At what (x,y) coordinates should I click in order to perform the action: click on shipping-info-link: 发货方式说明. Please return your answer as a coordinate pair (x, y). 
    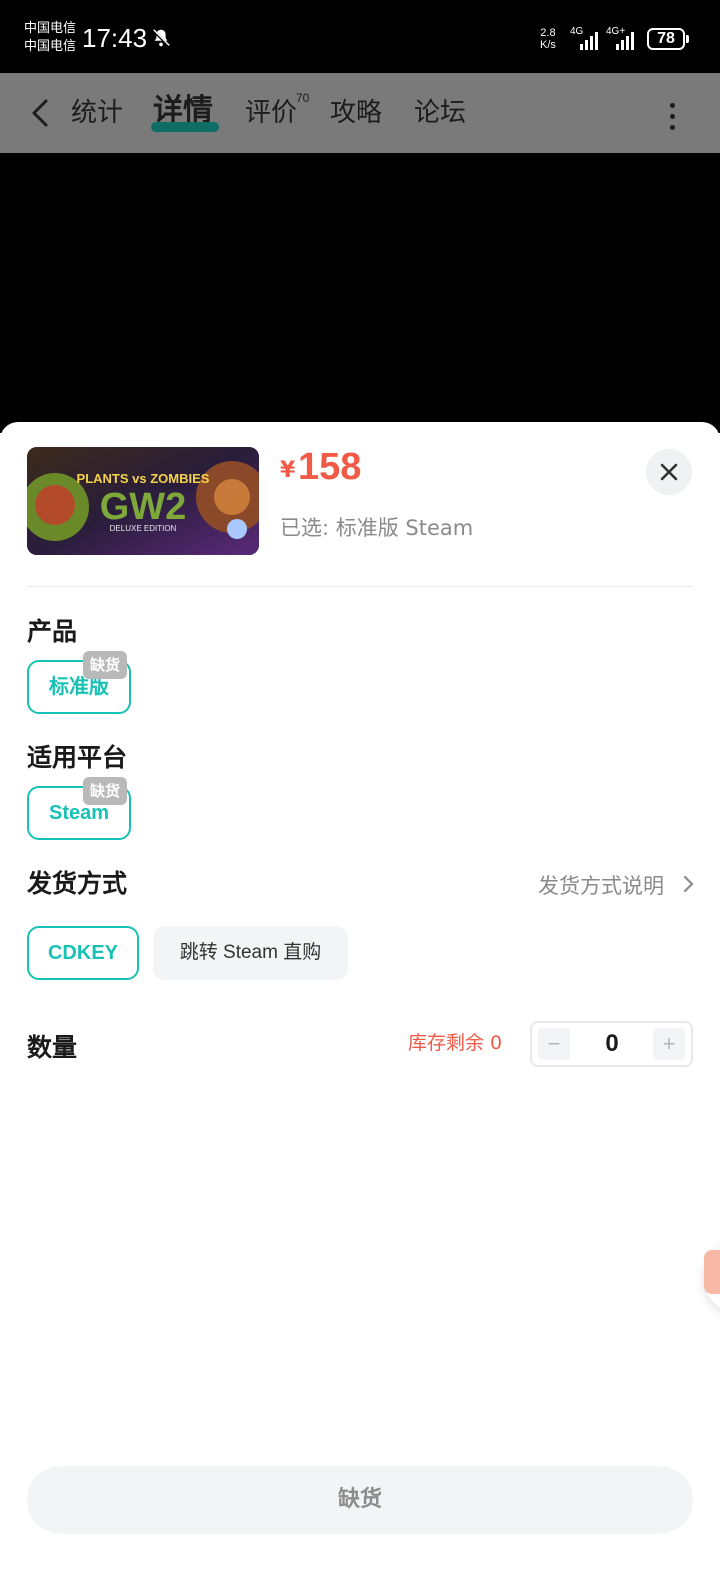
    Looking at the image, I should click on (601, 885).